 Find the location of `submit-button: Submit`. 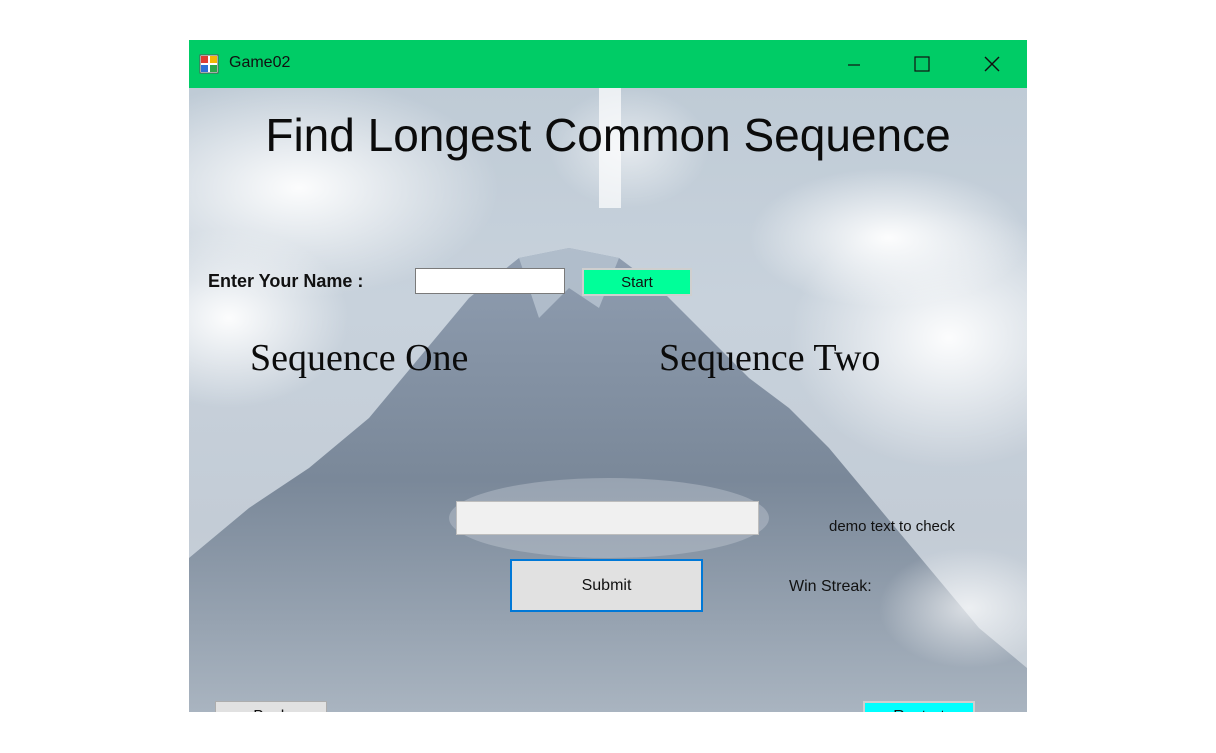

submit-button: Submit is located at coordinates (606, 585).